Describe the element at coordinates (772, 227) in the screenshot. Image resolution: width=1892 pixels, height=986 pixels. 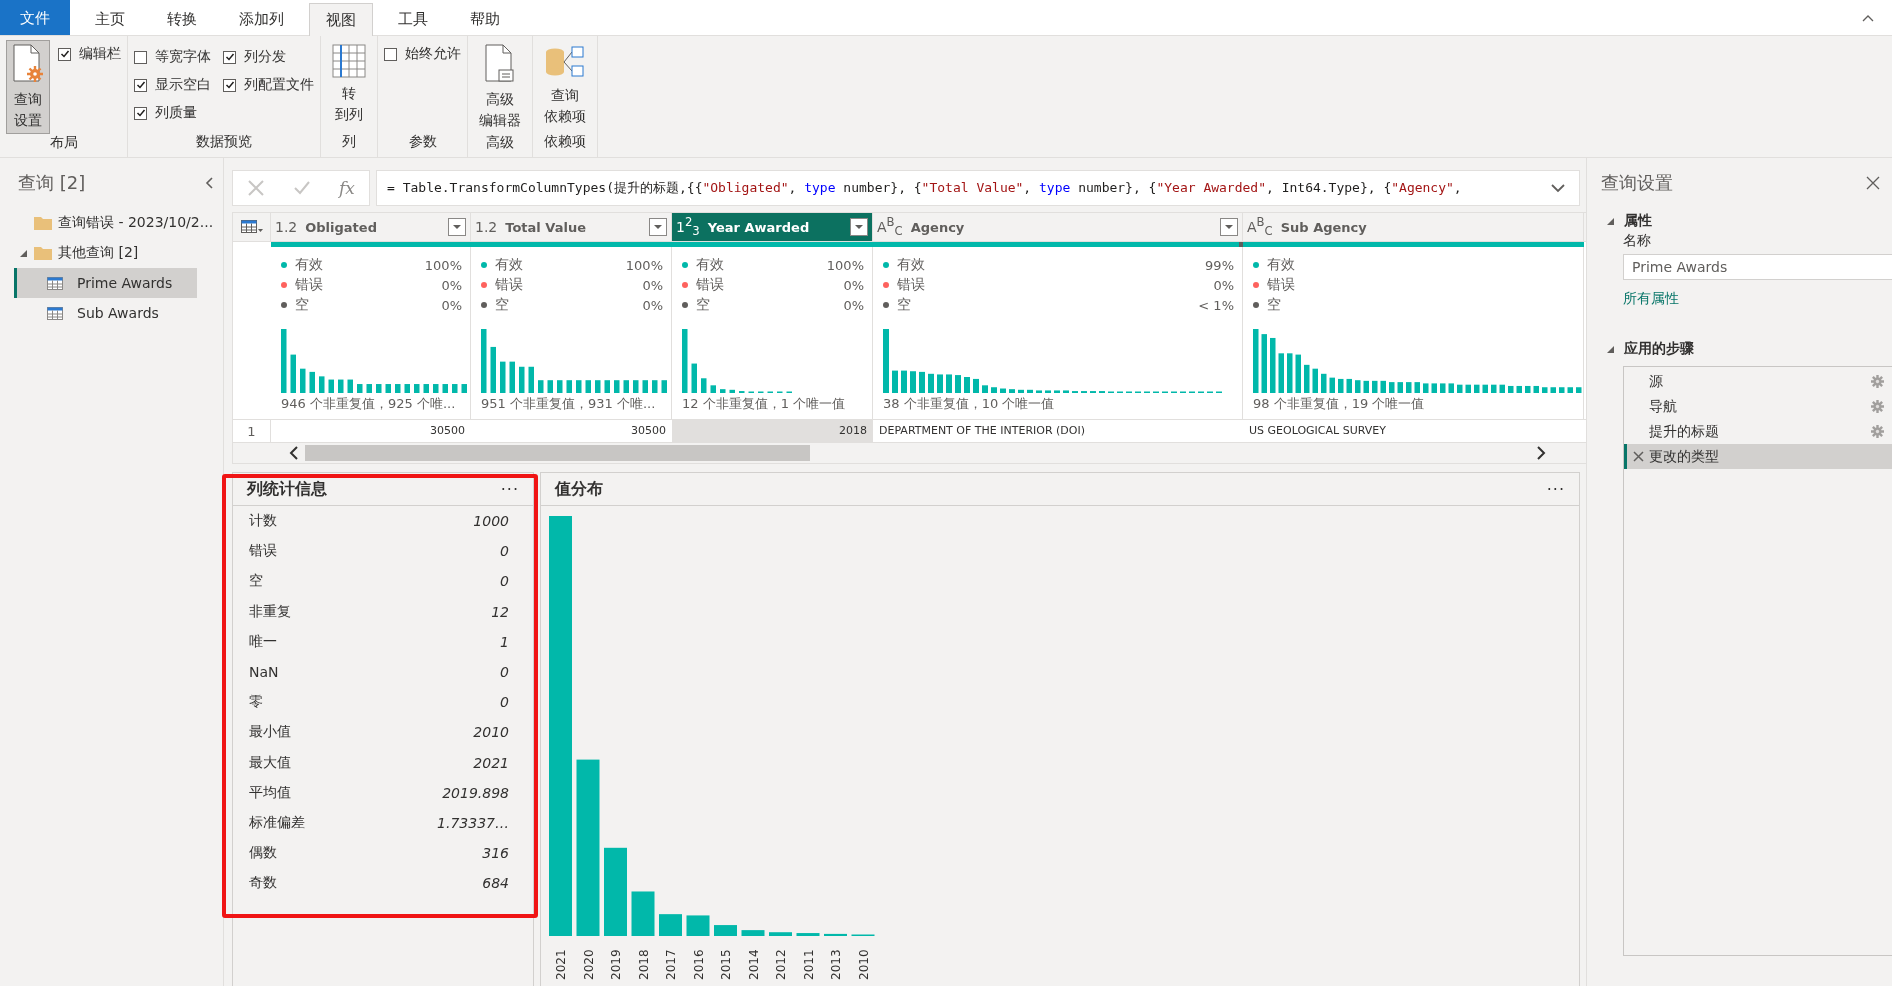
I see `column-header: 1$^{2}$$_{3}$ Year Awarded` at that location.